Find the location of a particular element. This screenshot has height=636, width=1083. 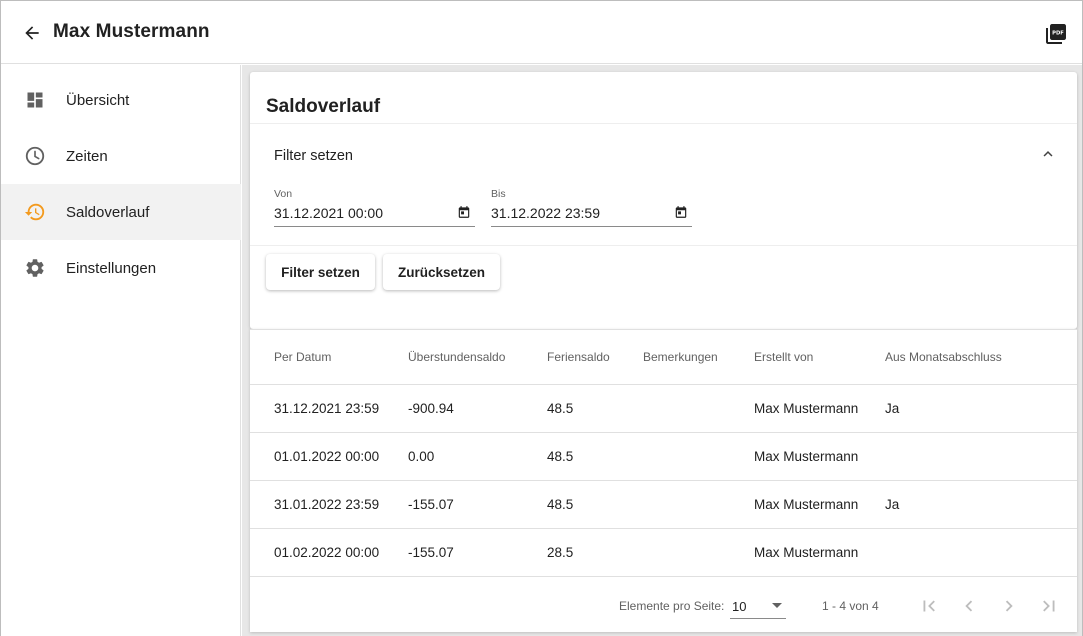

last-page-button is located at coordinates (1049, 606).